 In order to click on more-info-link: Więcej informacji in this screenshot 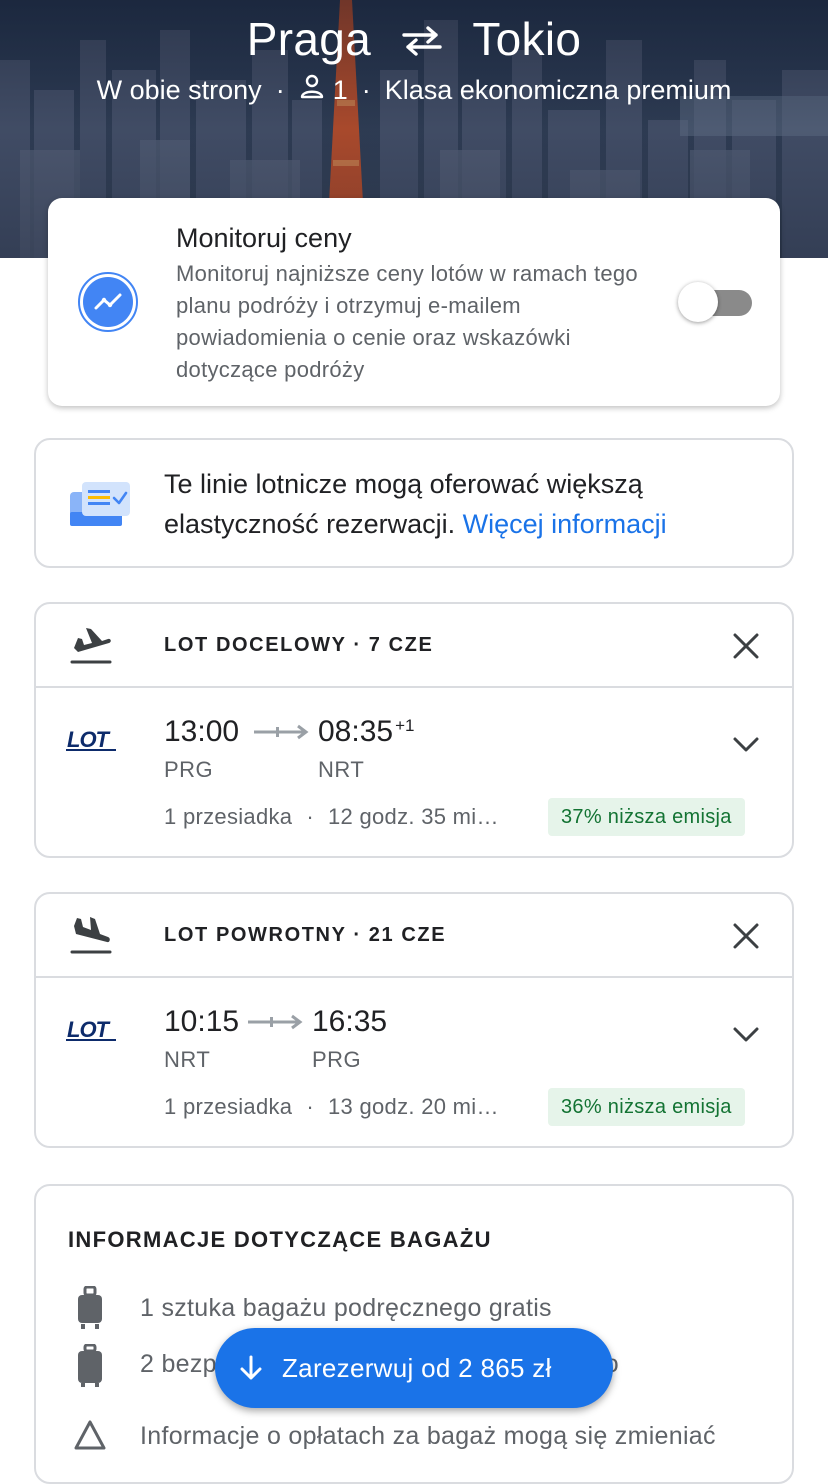, I will do `click(565, 524)`.